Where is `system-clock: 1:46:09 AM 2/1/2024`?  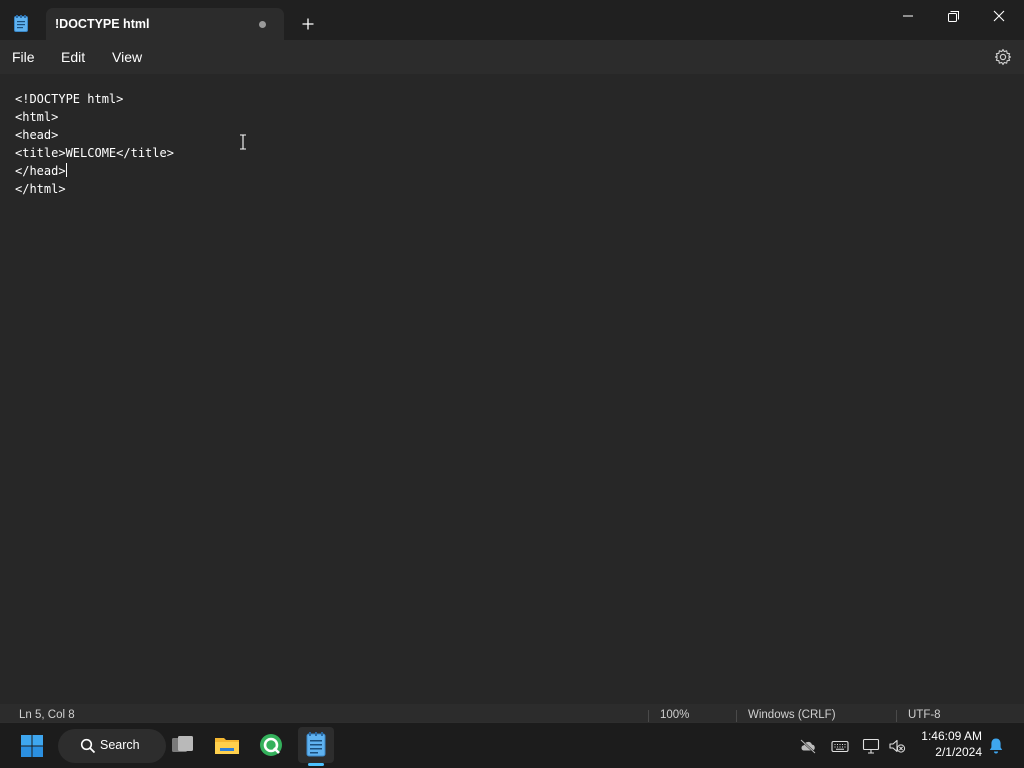
system-clock: 1:46:09 AM 2/1/2024 is located at coordinates (947, 744).